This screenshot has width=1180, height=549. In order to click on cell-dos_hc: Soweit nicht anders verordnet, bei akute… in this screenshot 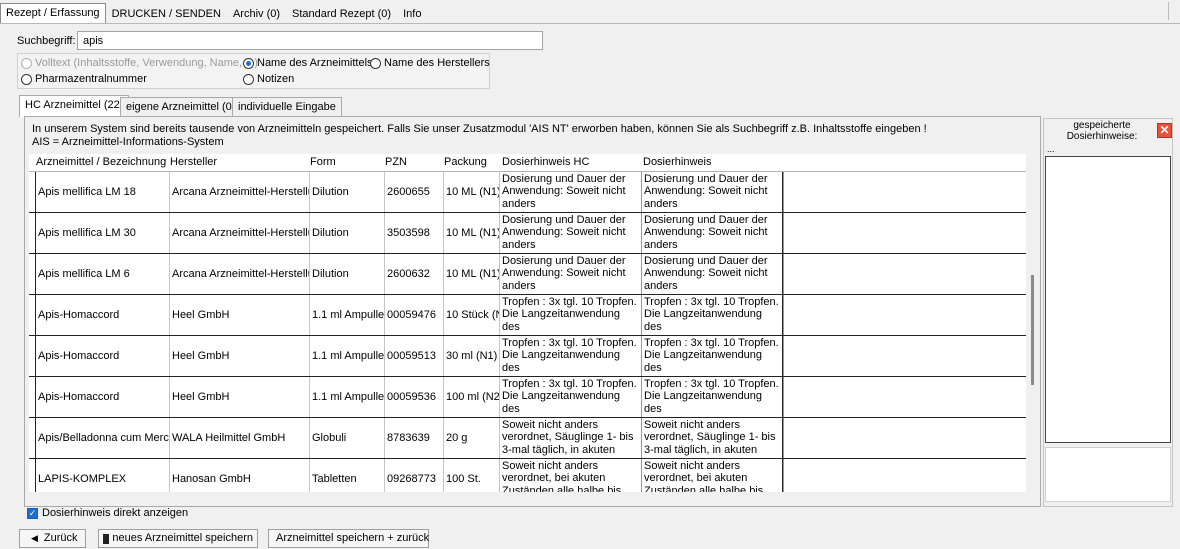, I will do `click(571, 475)`.